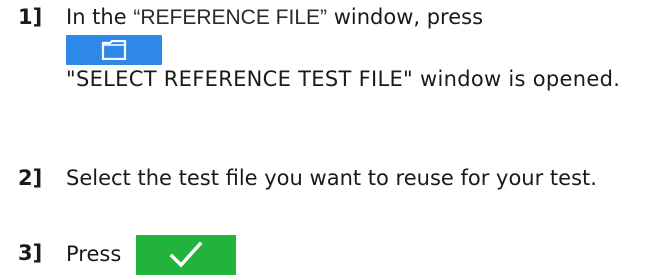 The width and height of the screenshot is (646, 280). Describe the element at coordinates (30, 17) in the screenshot. I see `step-number: 1]` at that location.